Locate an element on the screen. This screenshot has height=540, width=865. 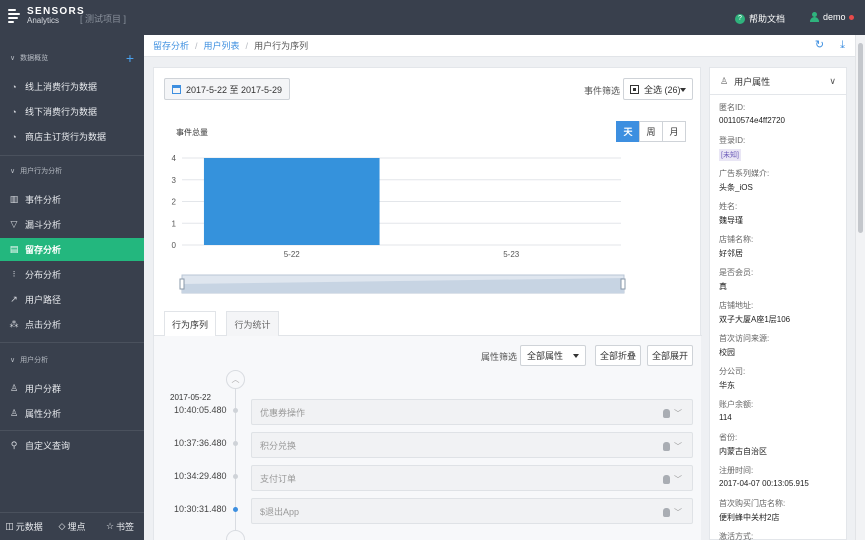
sidebar-item-store-ordering: ◔ 商店主订货行为数据 is located at coordinates (72, 136).